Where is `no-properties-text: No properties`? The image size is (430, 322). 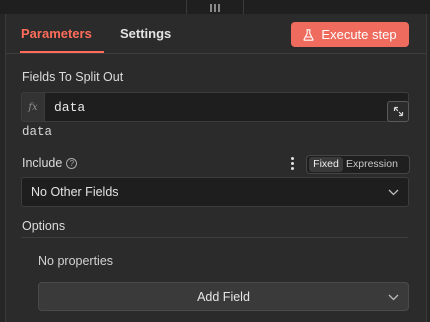
no-properties-text: No properties is located at coordinates (76, 261).